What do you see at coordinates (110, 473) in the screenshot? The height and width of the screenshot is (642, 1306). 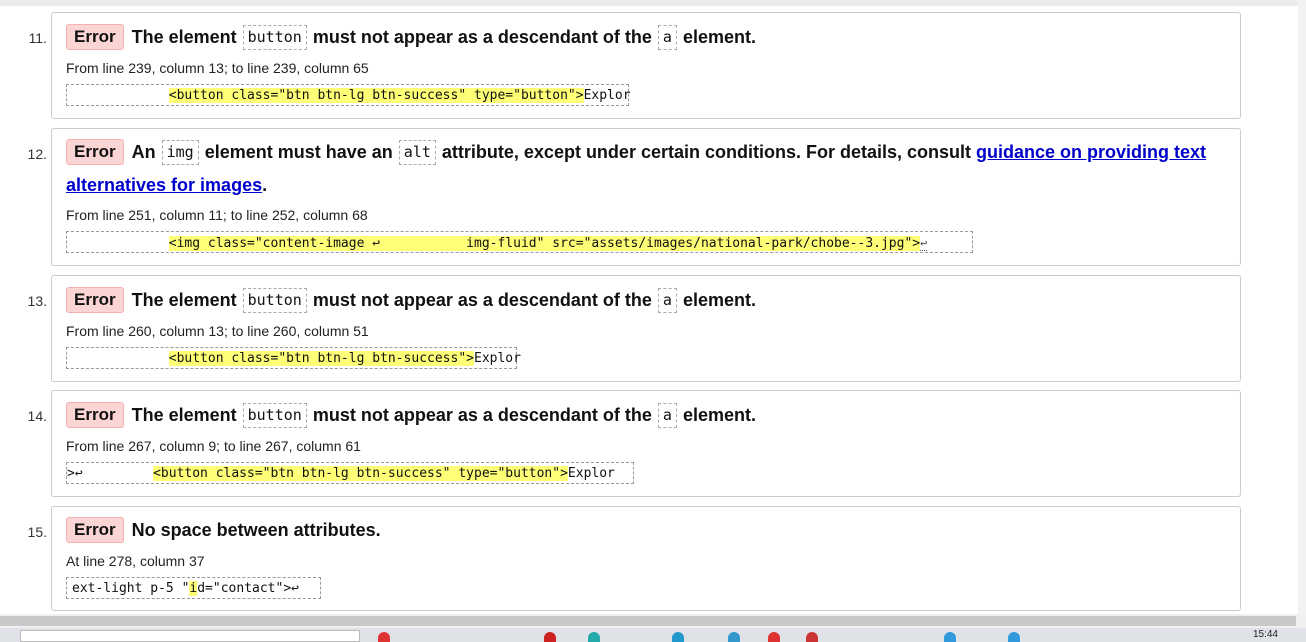 I see `extract-prefix: >↩` at bounding box center [110, 473].